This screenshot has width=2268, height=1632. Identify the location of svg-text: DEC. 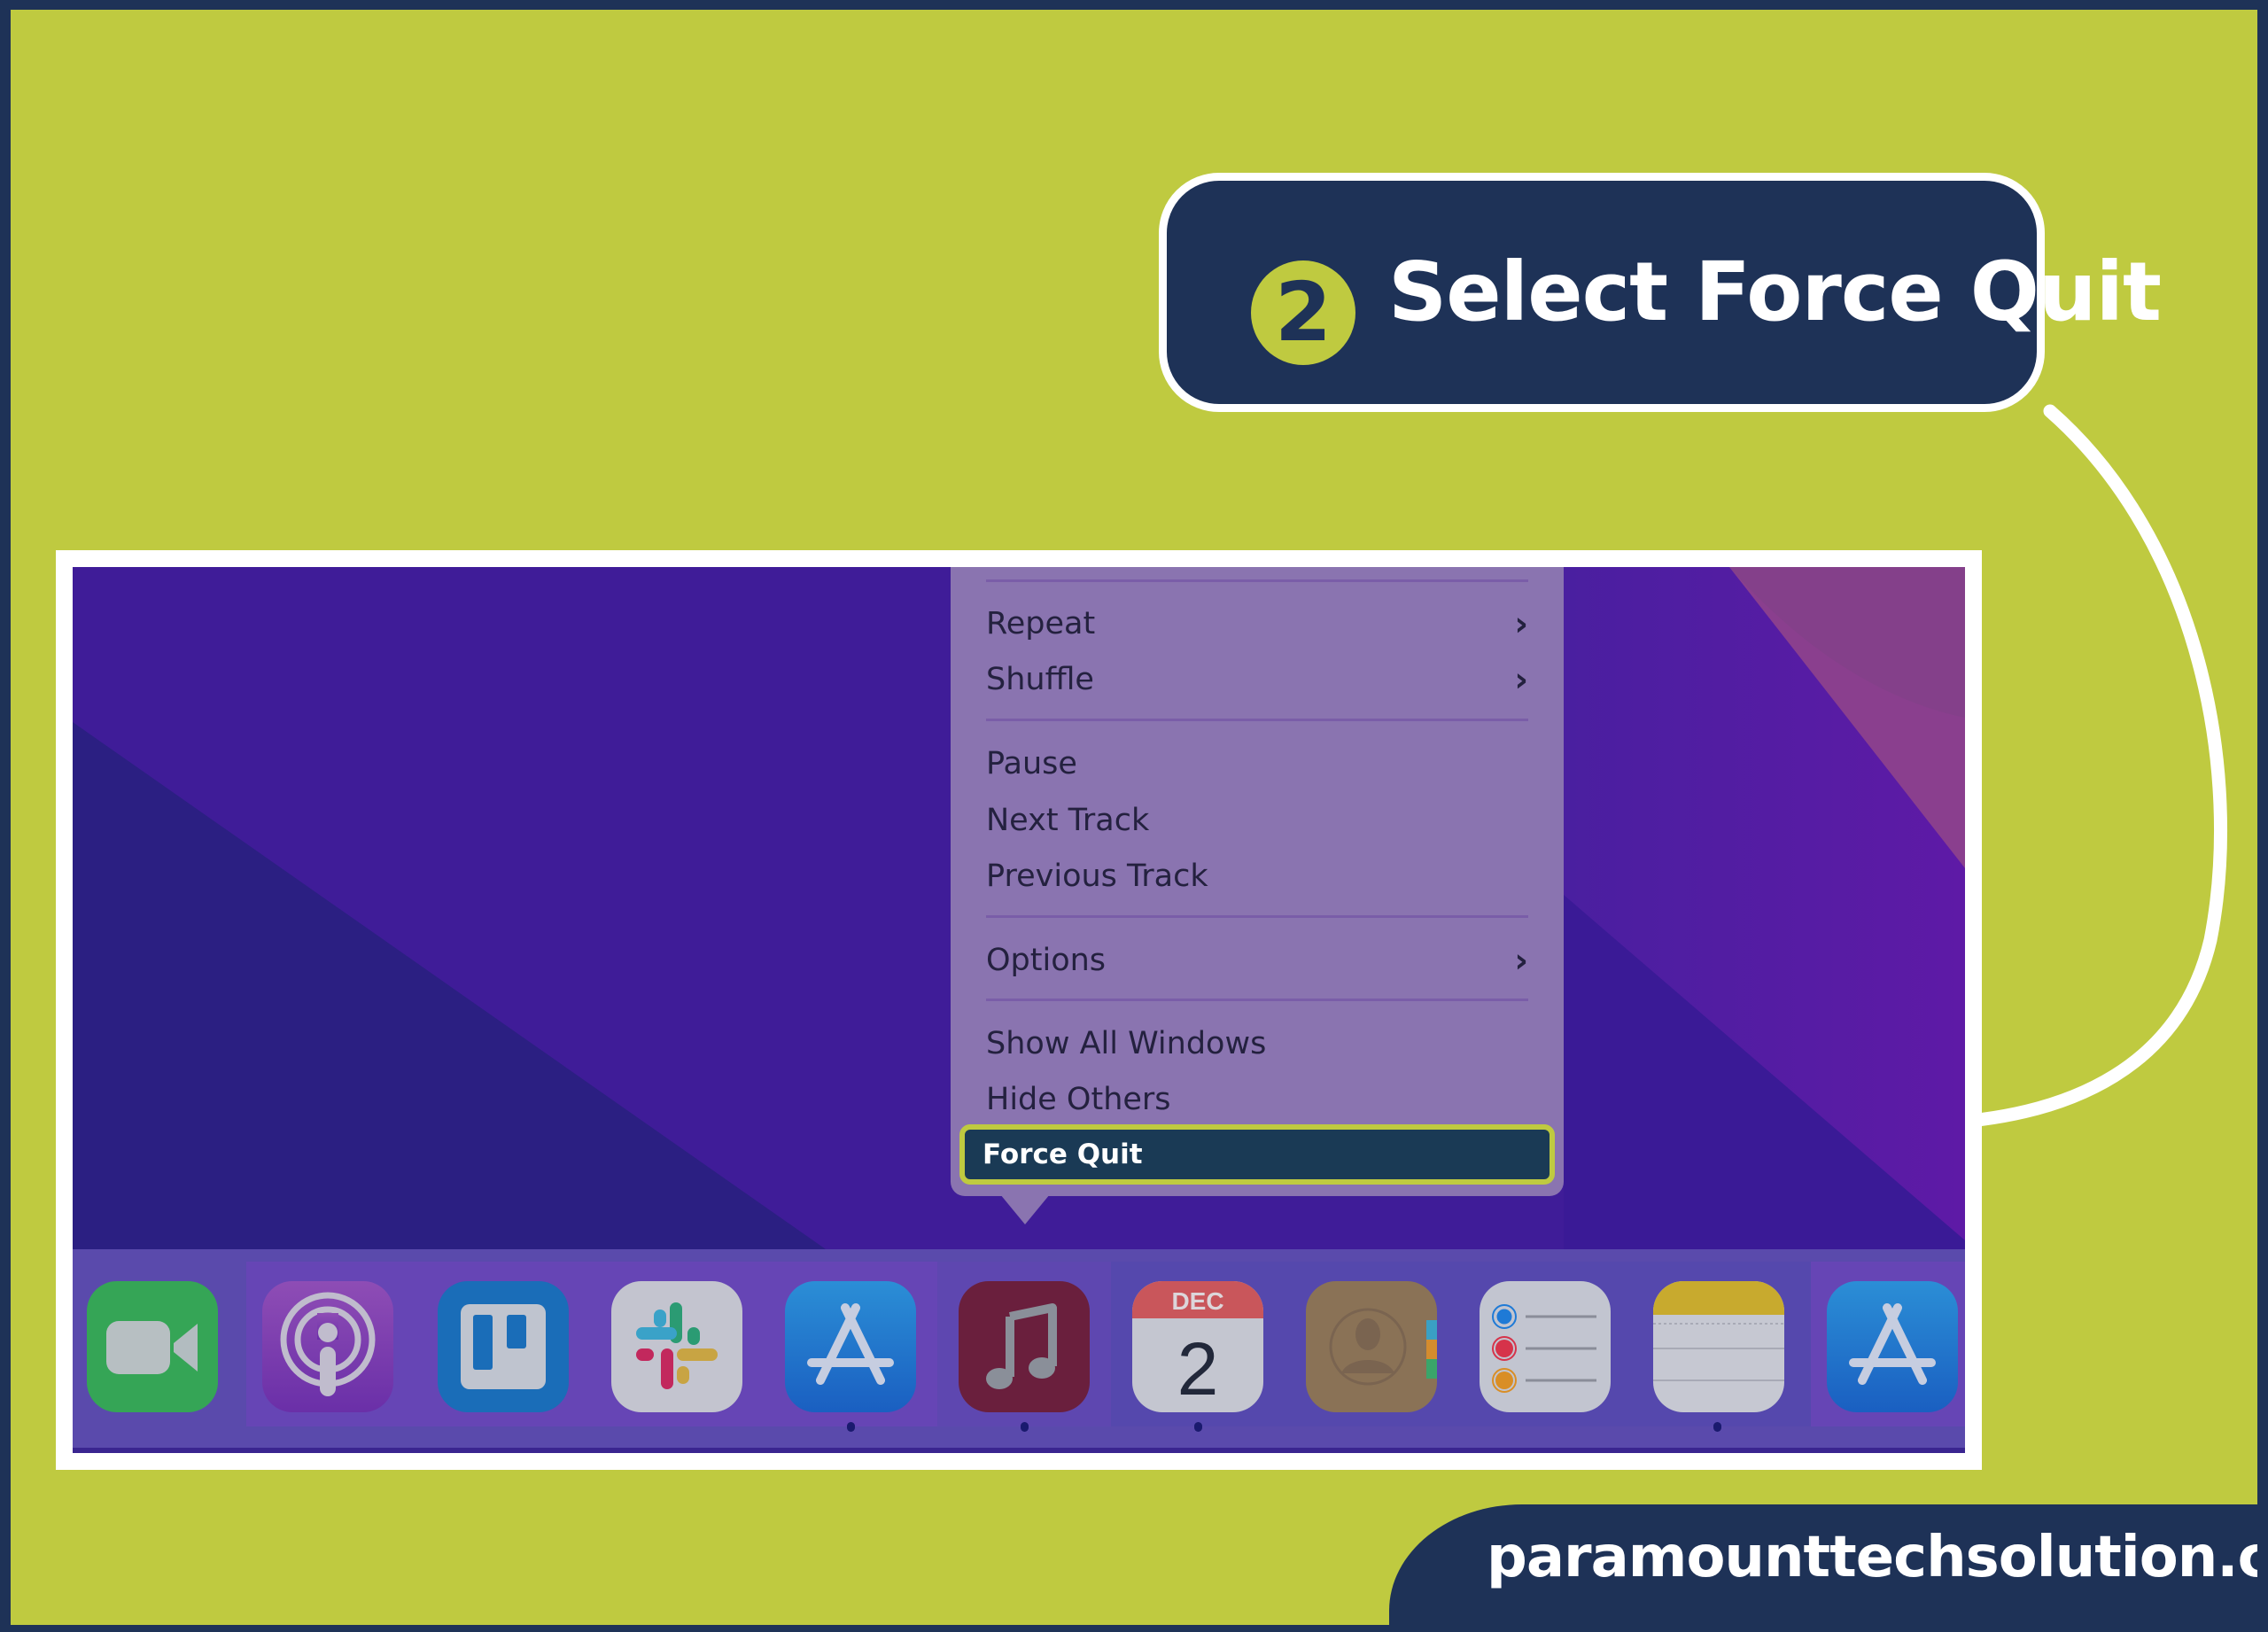
(1197, 1301).